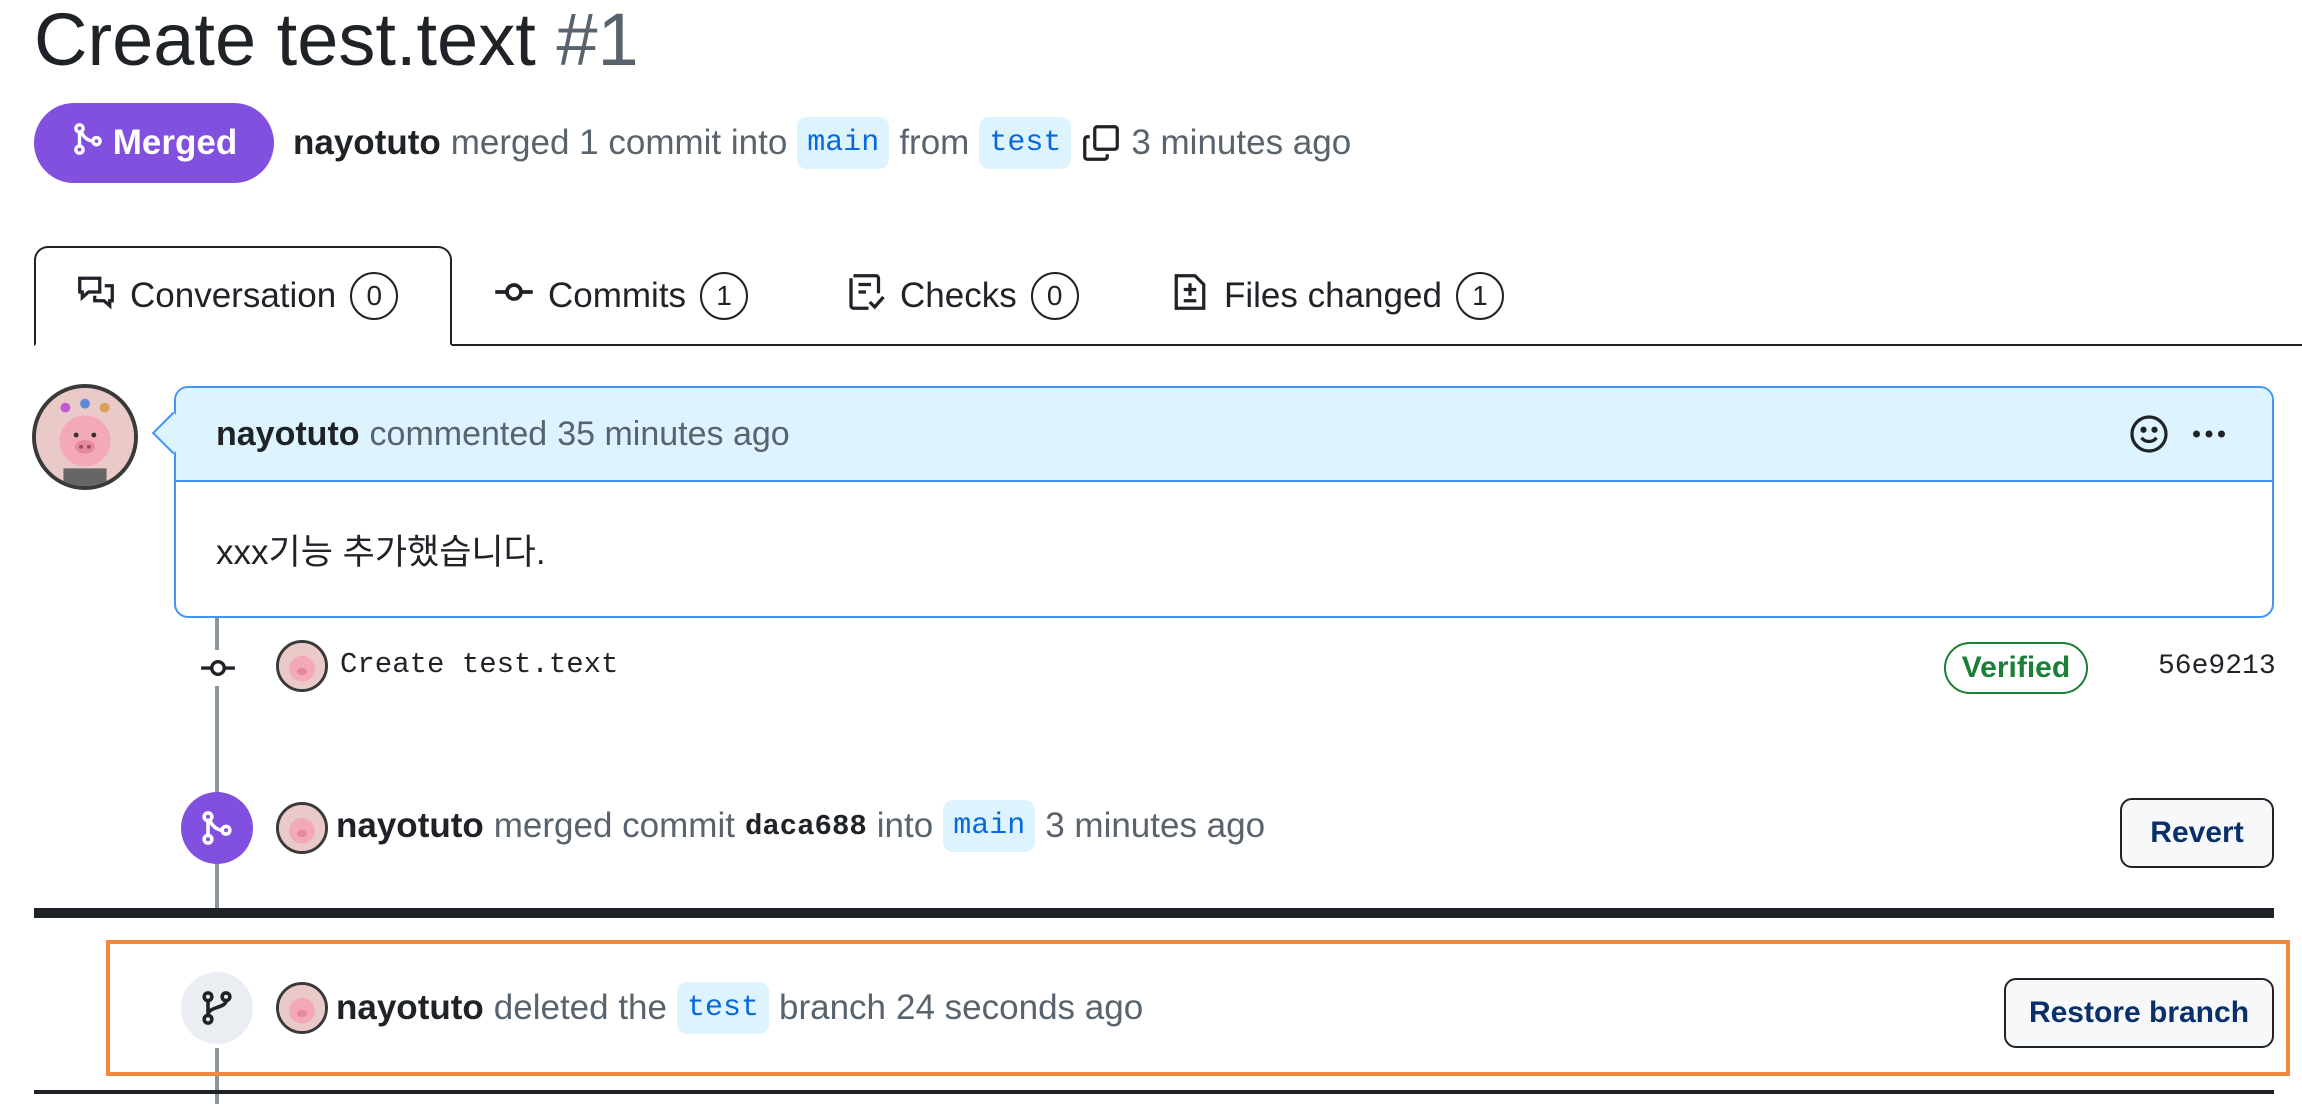  Describe the element at coordinates (288, 434) in the screenshot. I see `comment-author: nayotuto` at that location.